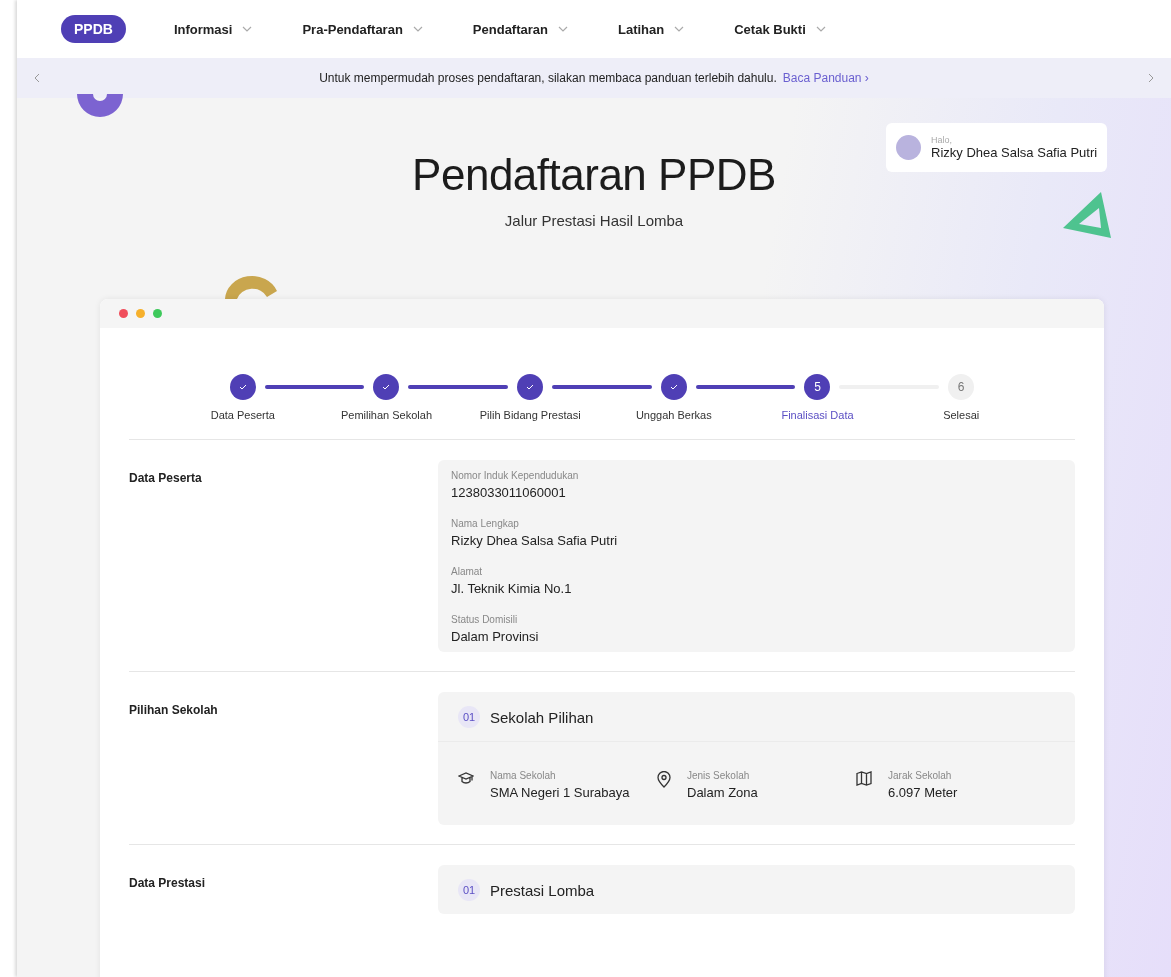 The height and width of the screenshot is (977, 1171). What do you see at coordinates (123, 313) in the screenshot?
I see `close-dot-icon` at bounding box center [123, 313].